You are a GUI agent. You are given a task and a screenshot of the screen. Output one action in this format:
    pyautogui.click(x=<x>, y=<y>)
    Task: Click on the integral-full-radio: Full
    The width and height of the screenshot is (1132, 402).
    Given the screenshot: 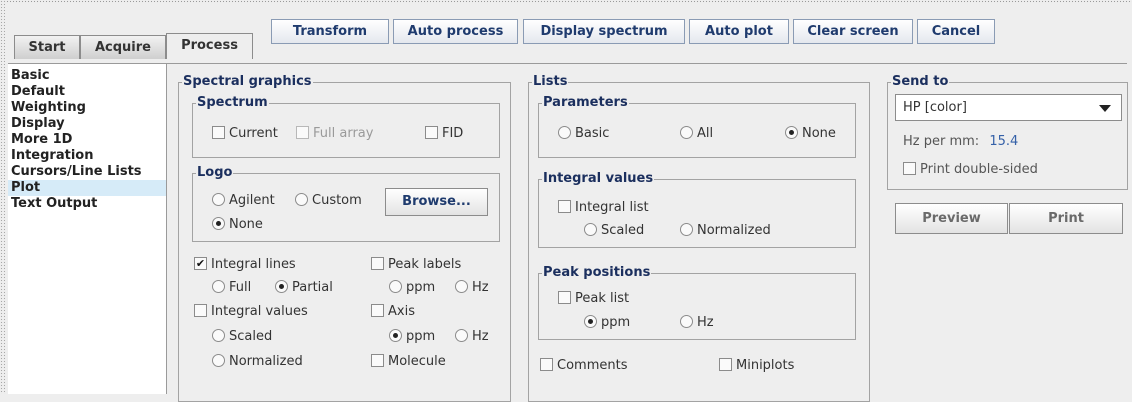 What is the action you would take?
    pyautogui.click(x=231, y=288)
    